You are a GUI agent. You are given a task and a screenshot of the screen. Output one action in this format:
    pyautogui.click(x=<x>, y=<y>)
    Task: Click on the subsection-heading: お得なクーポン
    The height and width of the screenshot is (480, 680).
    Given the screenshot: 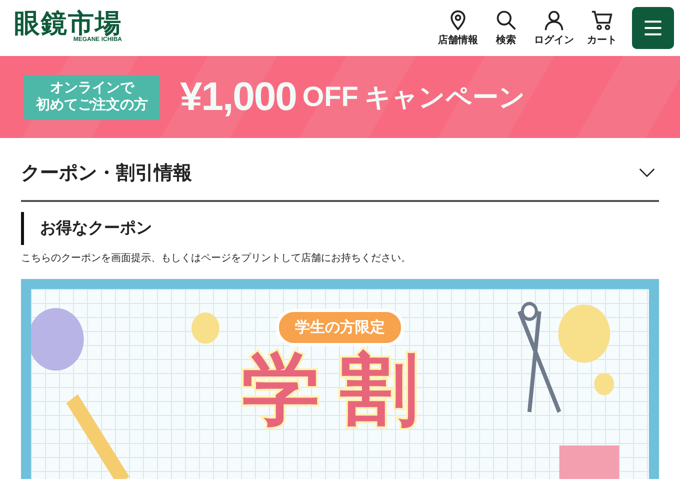 What is the action you would take?
    pyautogui.click(x=340, y=228)
    